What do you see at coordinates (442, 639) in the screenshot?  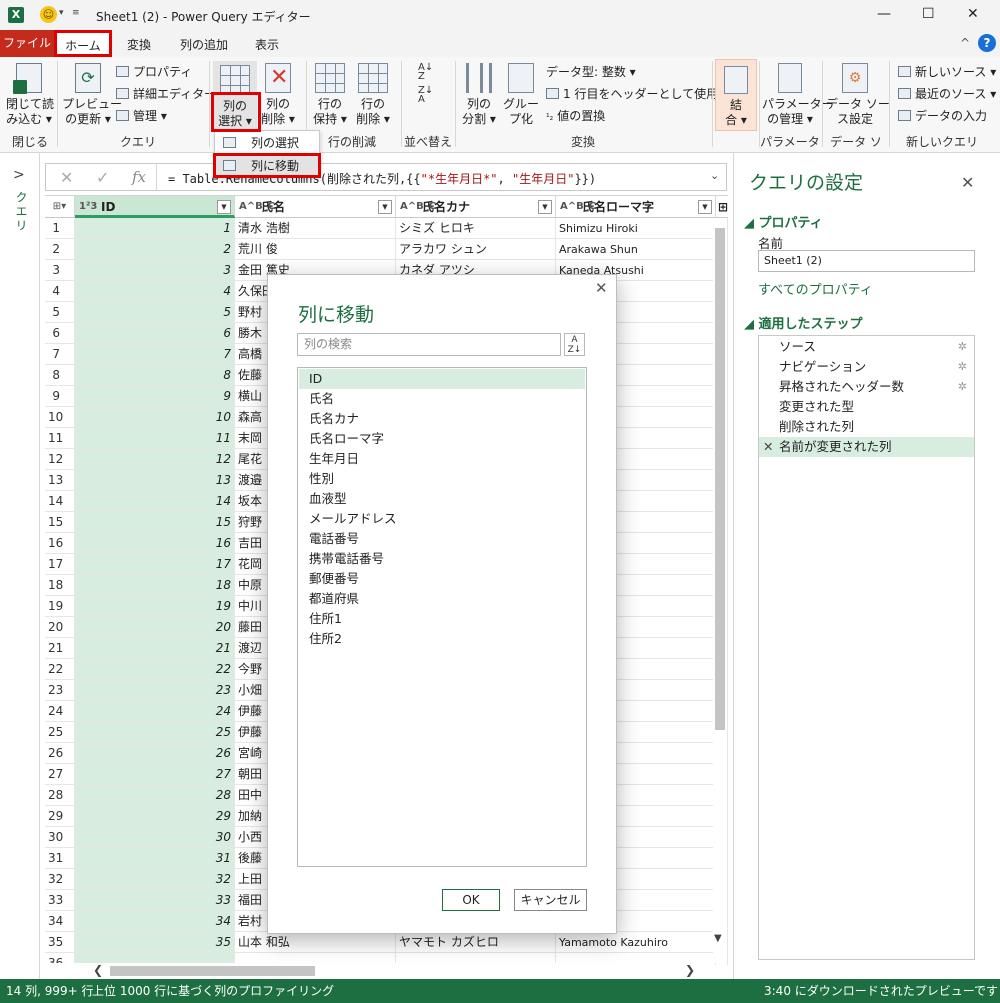 I see `column-list-item: 住所2` at bounding box center [442, 639].